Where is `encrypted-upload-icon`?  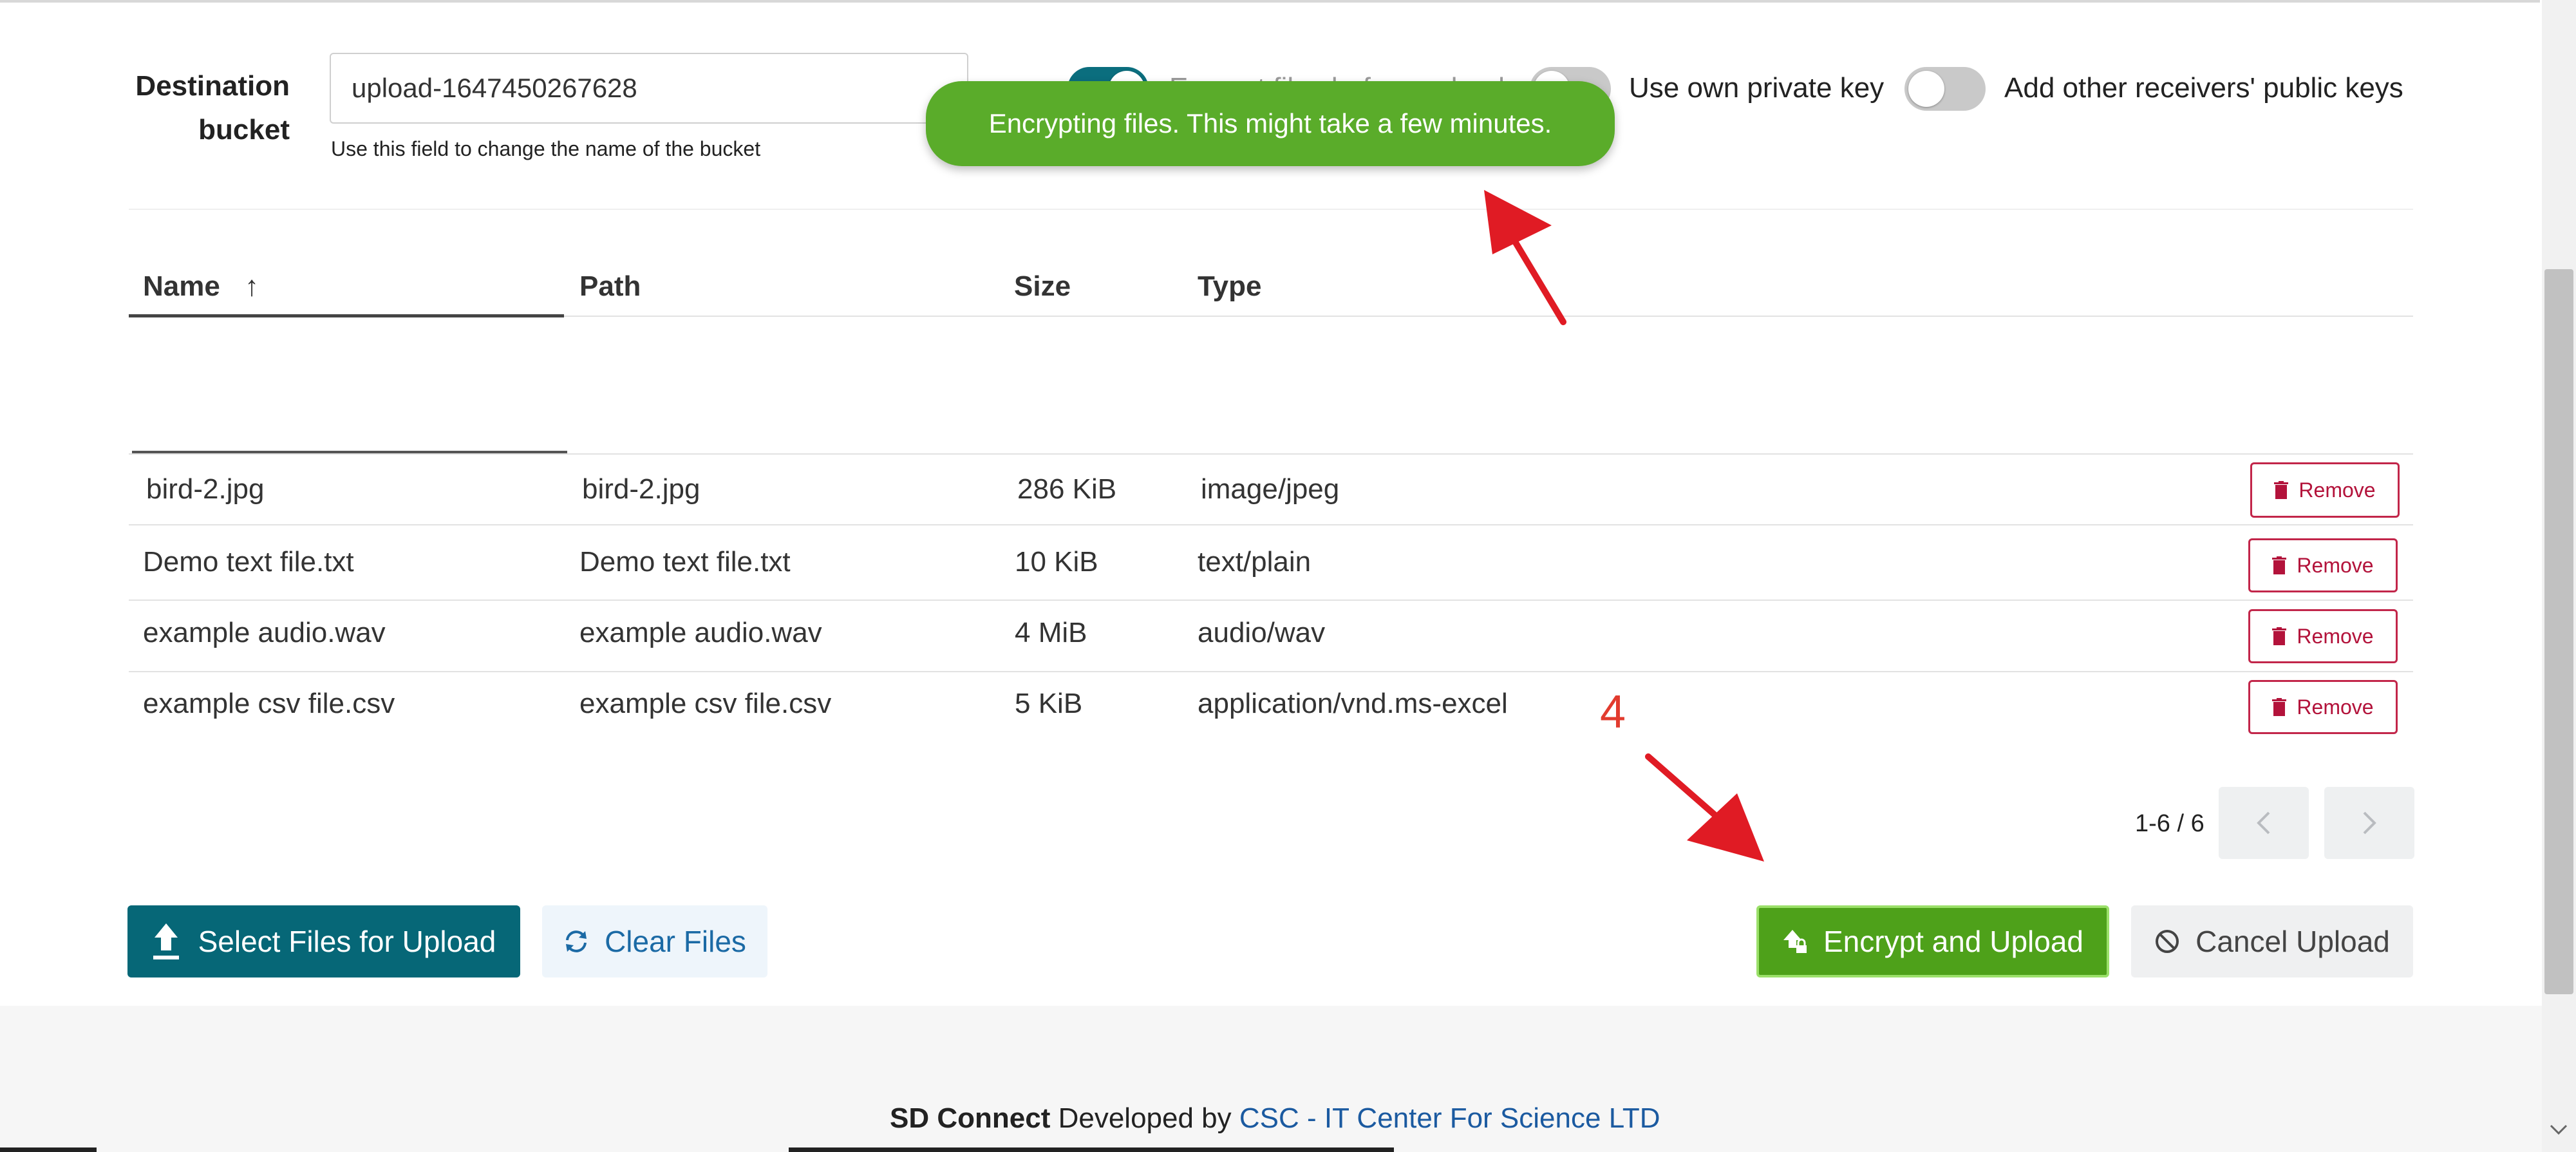 encrypted-upload-icon is located at coordinates (1795, 942).